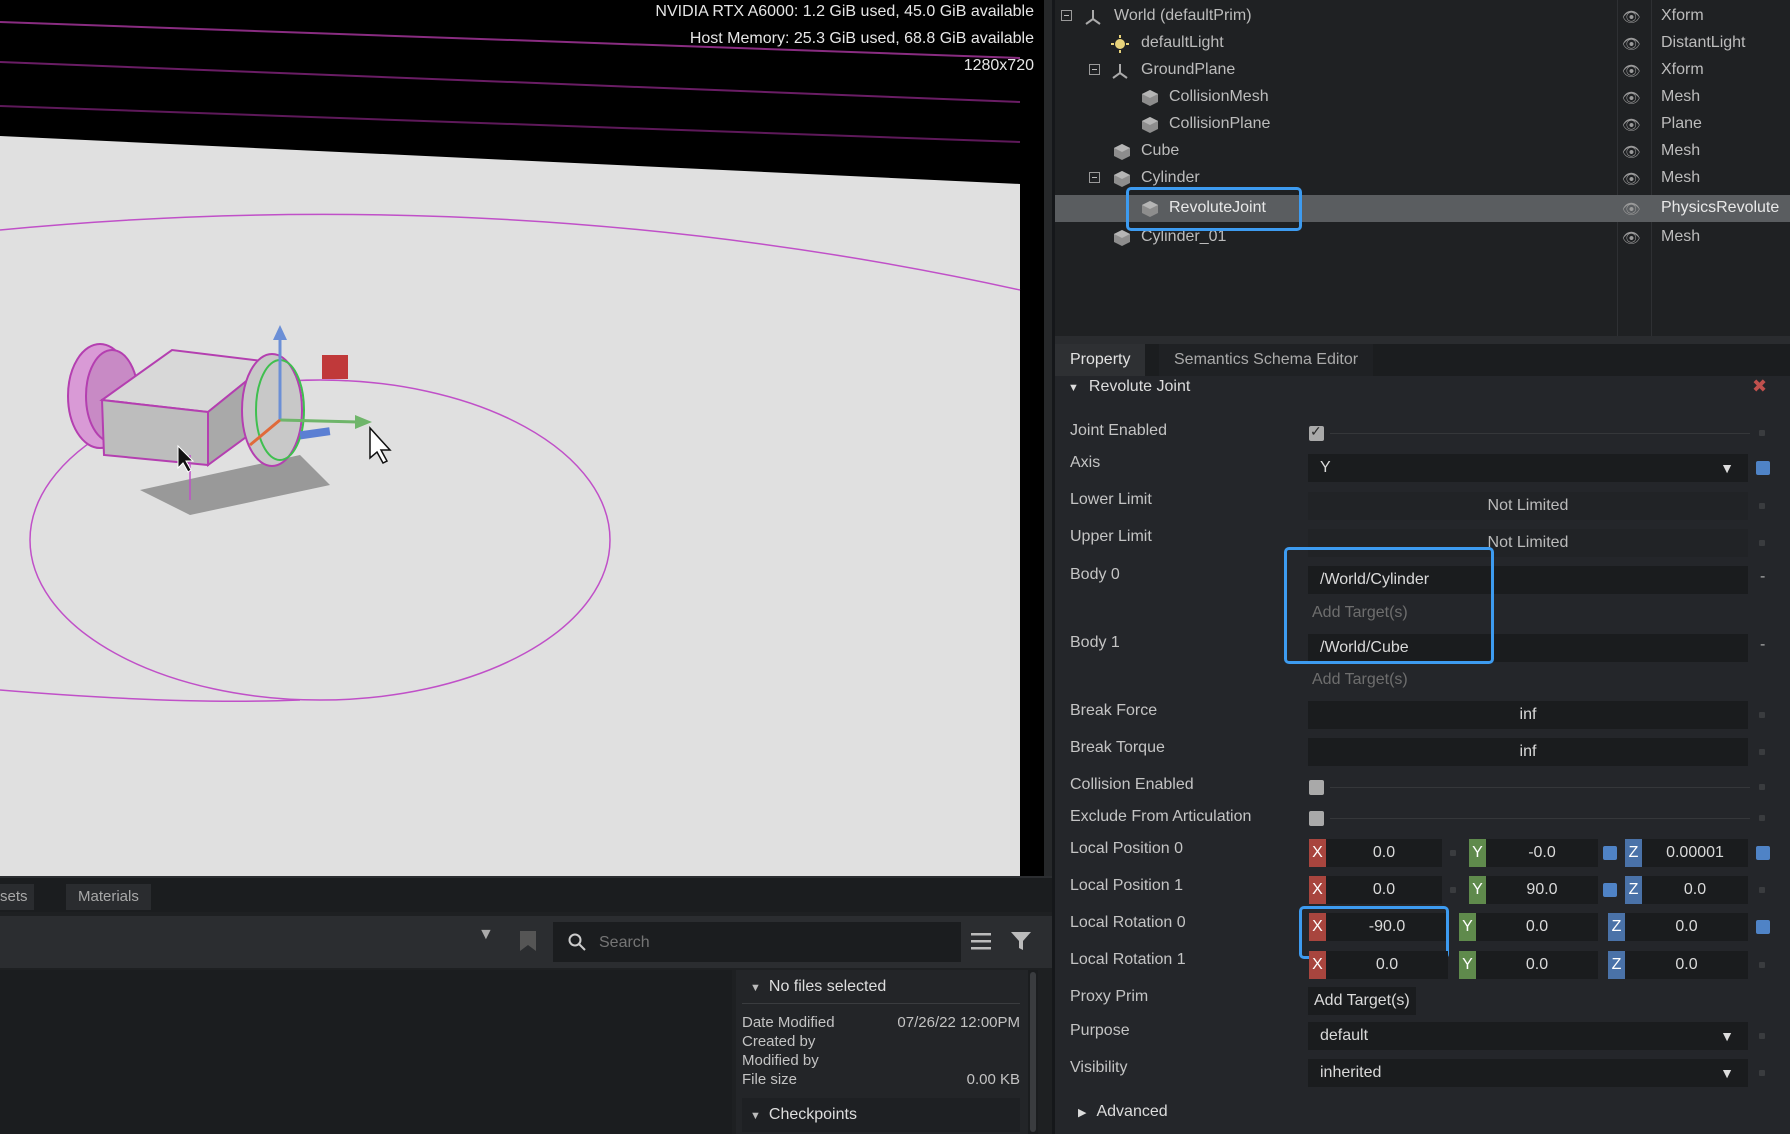 This screenshot has height=1134, width=1790. What do you see at coordinates (486, 935) in the screenshot?
I see `path-dropdown-icon: ▼` at bounding box center [486, 935].